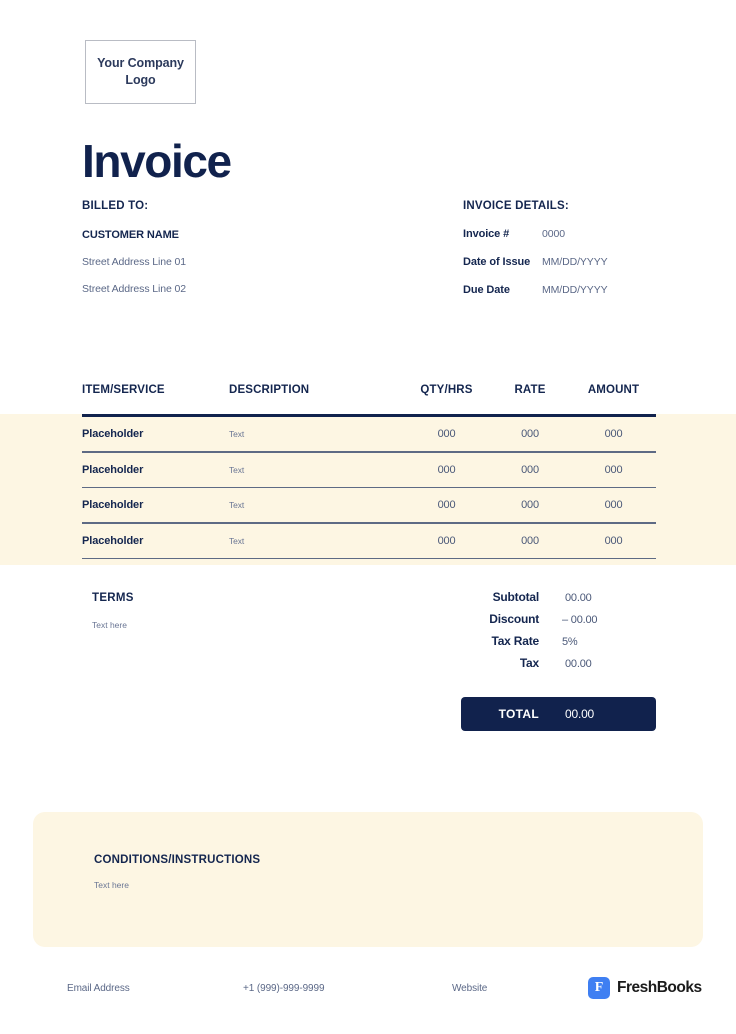  I want to click on address-line-2: Street Address Line 02, so click(247, 289).